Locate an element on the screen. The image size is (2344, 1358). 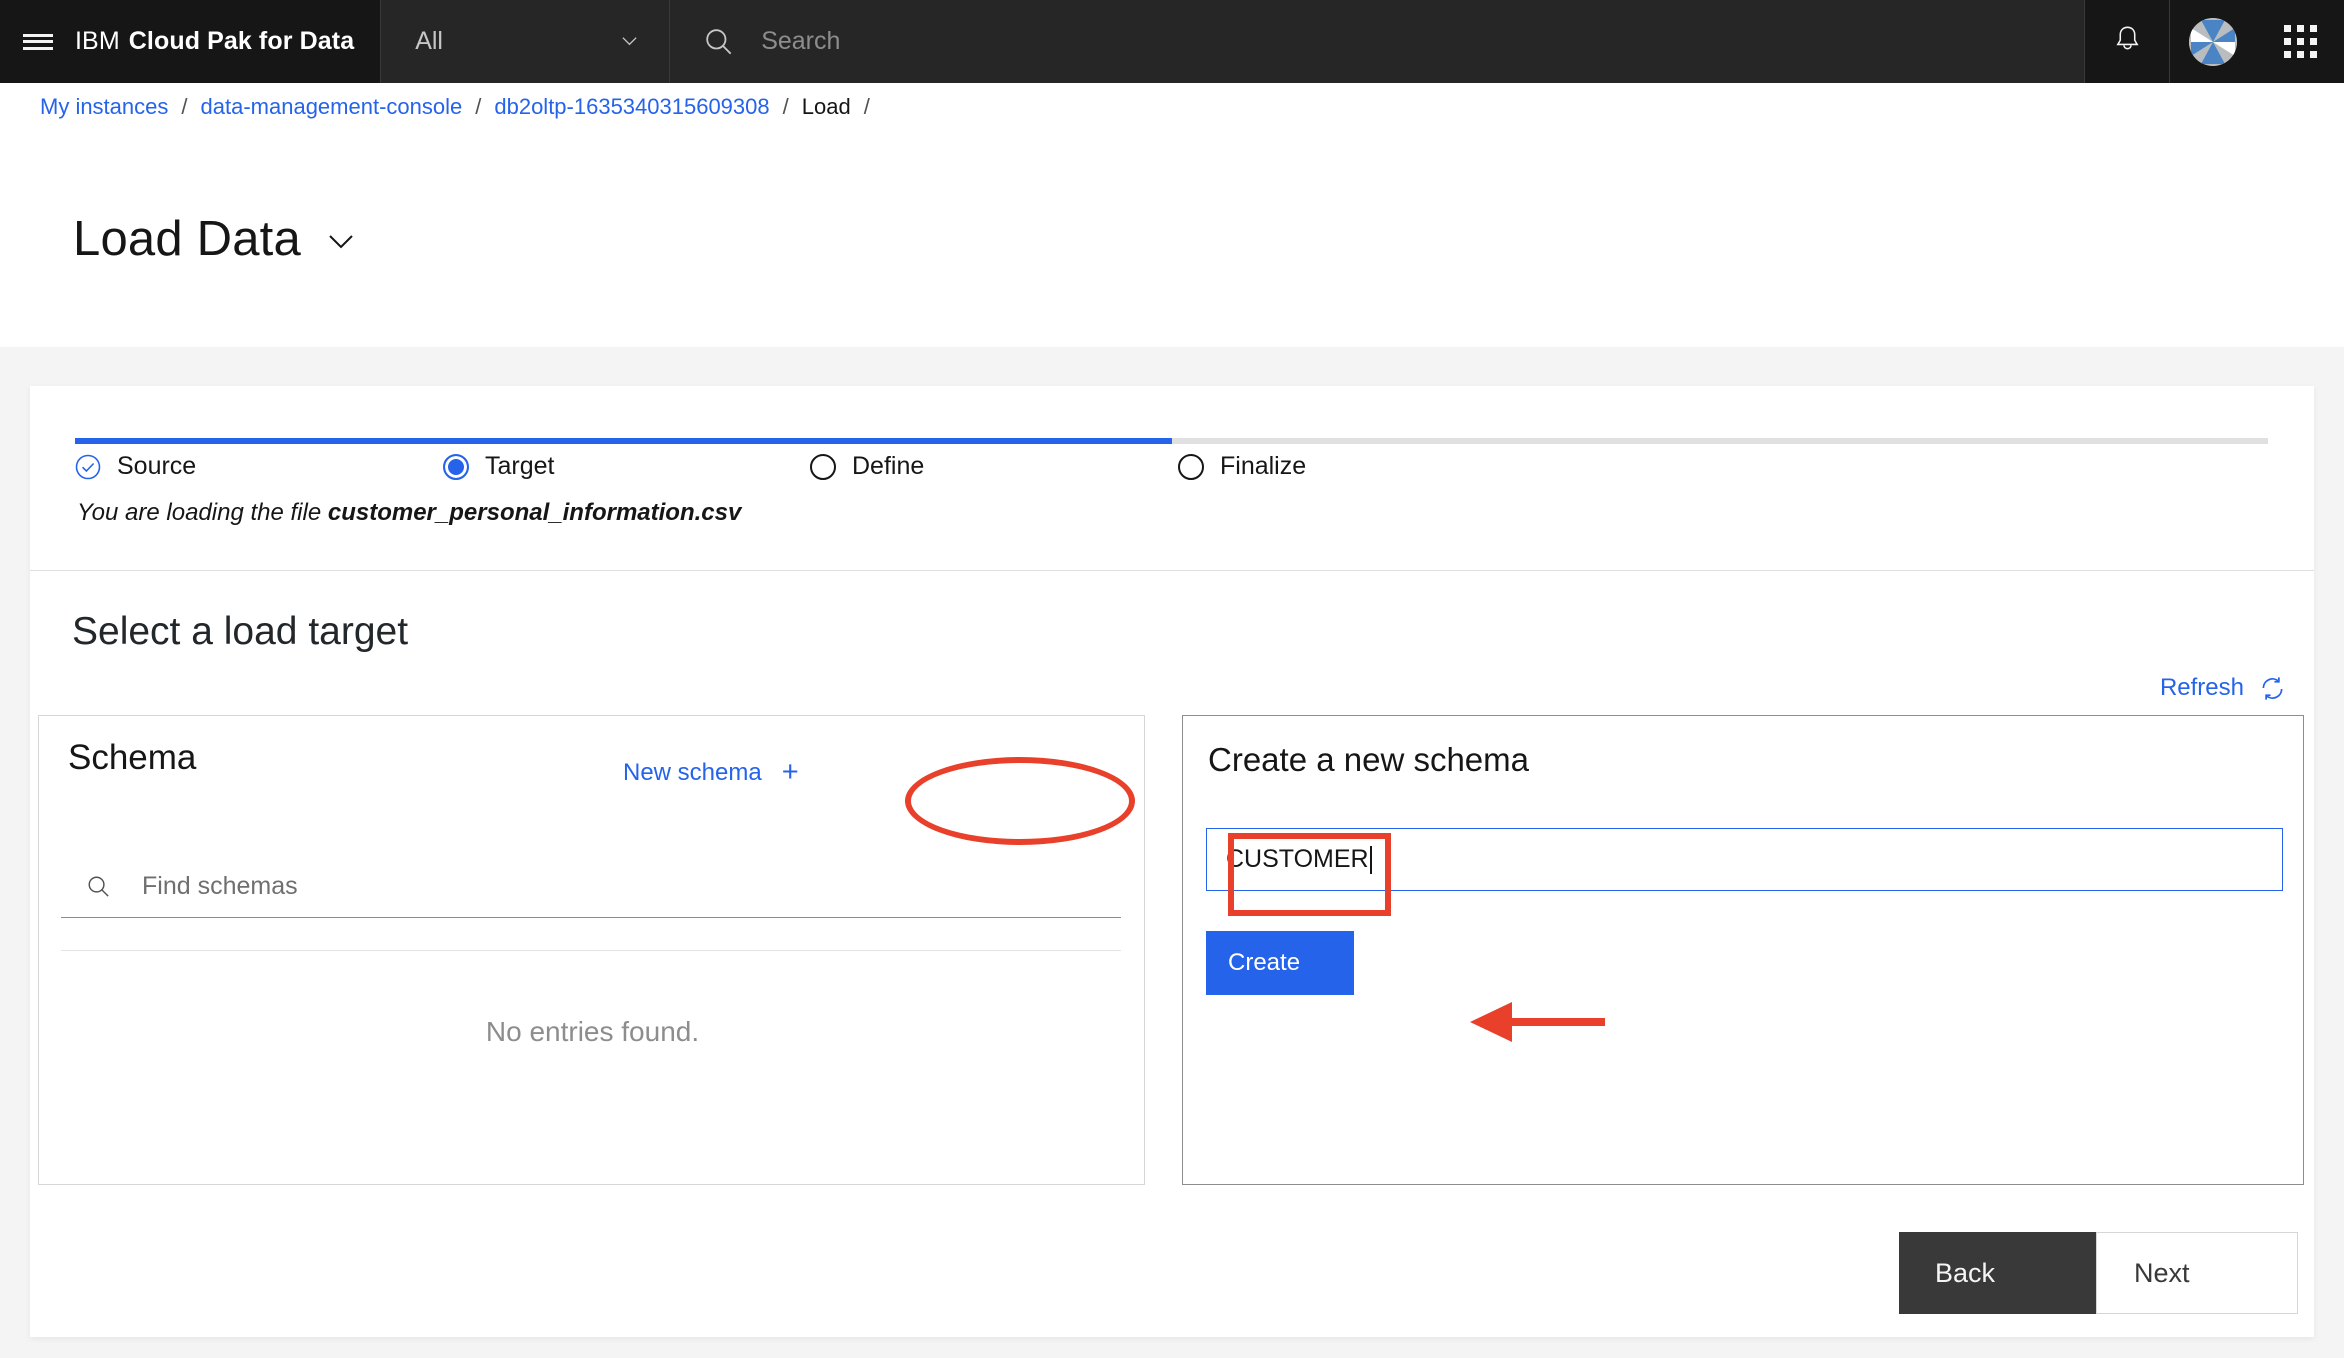
breadcrumb-item-data-management-console: data-management-console is located at coordinates (332, 107).